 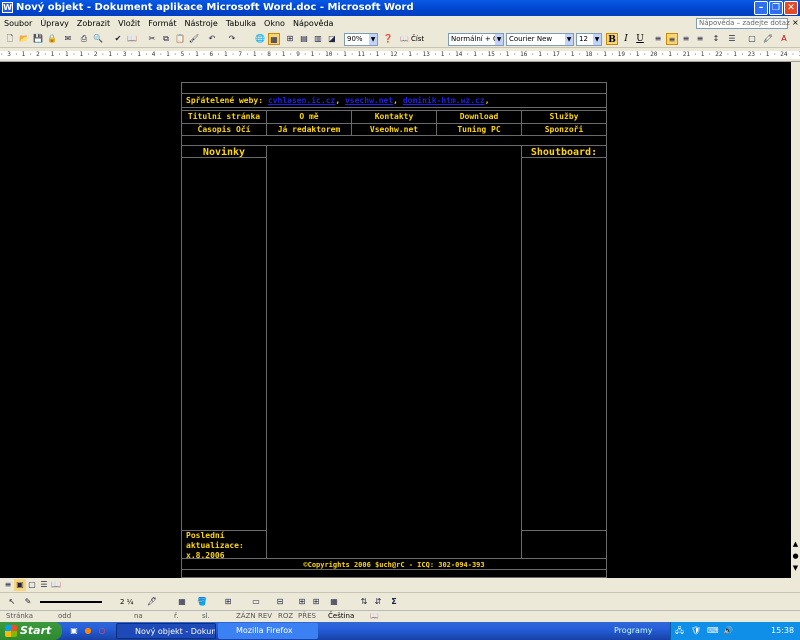 I want to click on numbering-icon: ☰, so click(x=732, y=39).